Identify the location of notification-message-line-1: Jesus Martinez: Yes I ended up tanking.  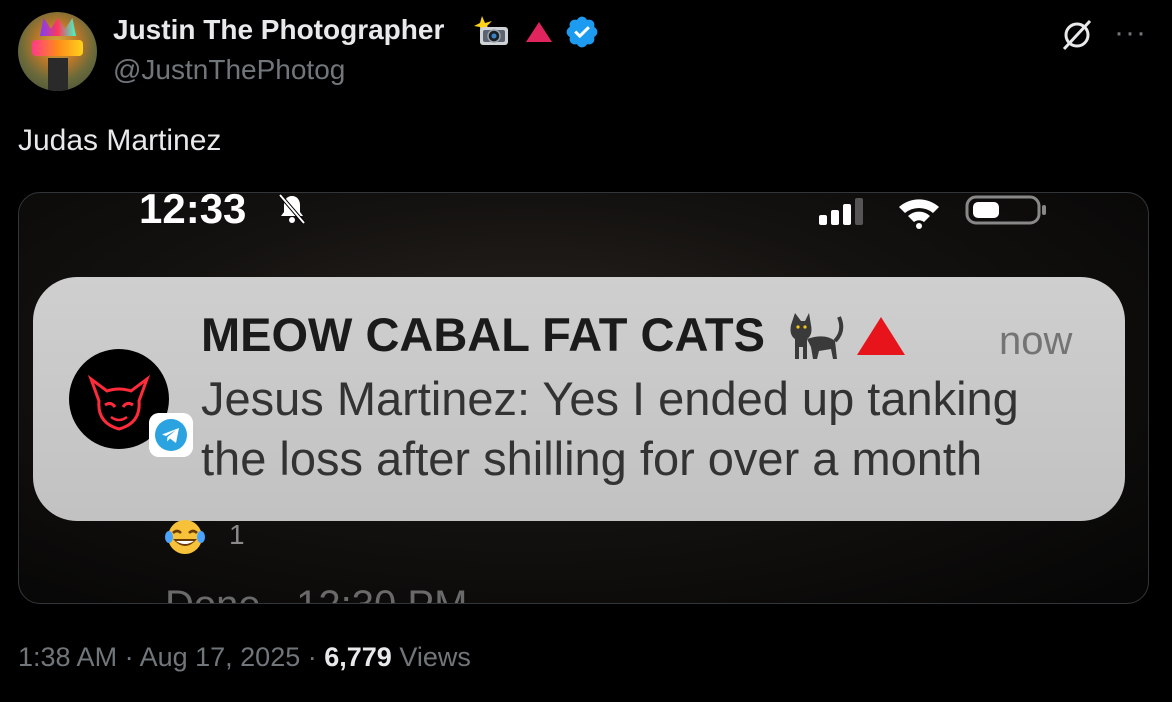
(610, 398).